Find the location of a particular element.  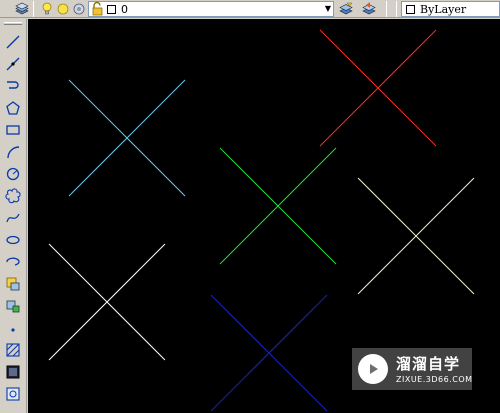

viewport-freeze-icon is located at coordinates (79, 9).